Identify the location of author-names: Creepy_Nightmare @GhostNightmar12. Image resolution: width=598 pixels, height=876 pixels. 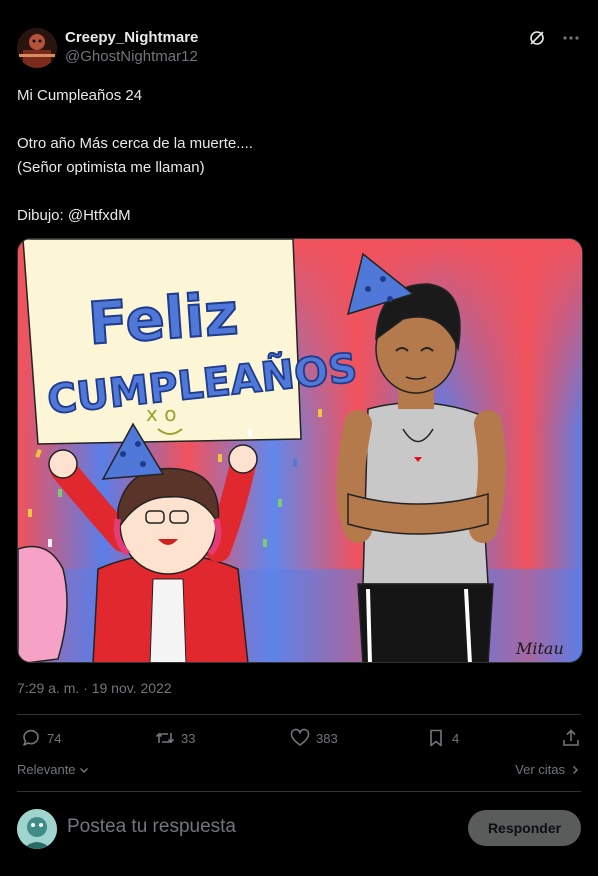
(131, 48).